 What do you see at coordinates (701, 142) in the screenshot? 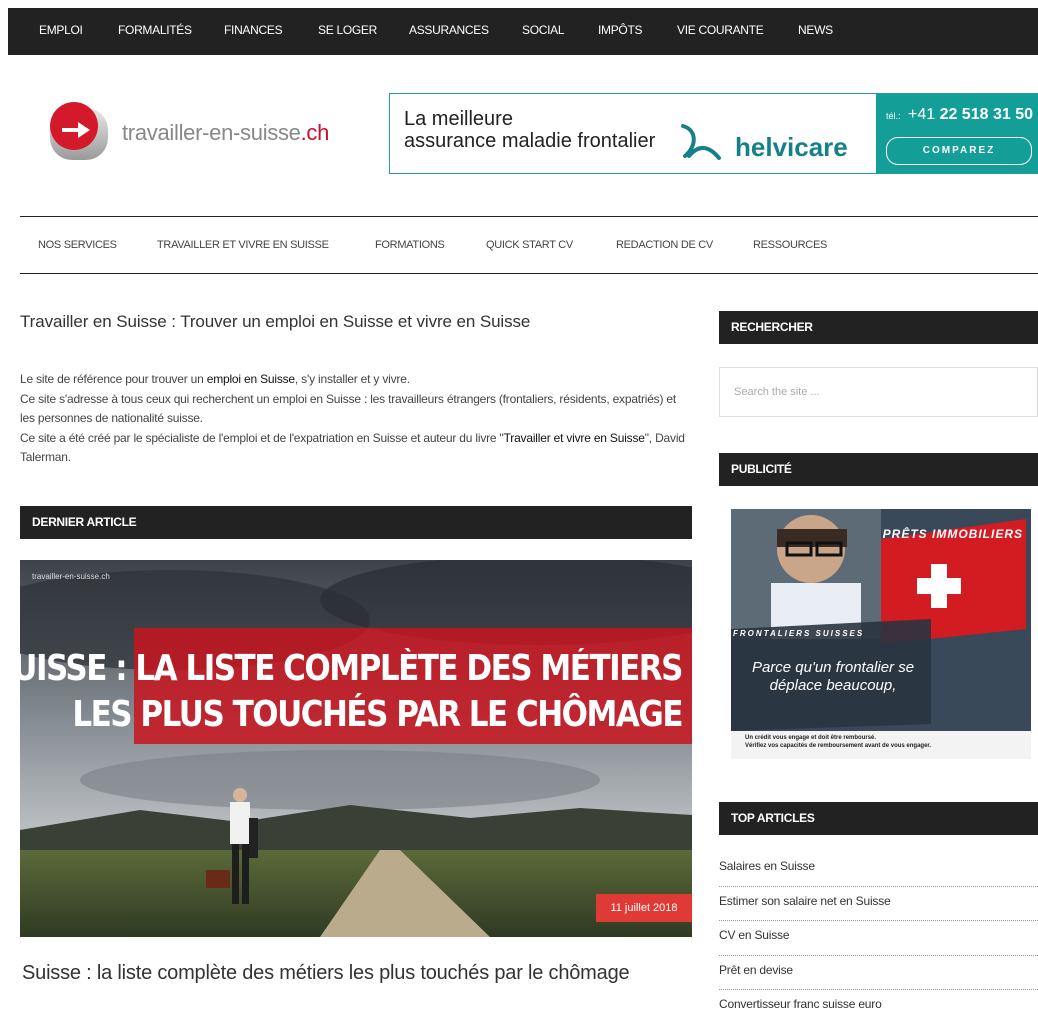
I see `helvicare-logo-icon` at bounding box center [701, 142].